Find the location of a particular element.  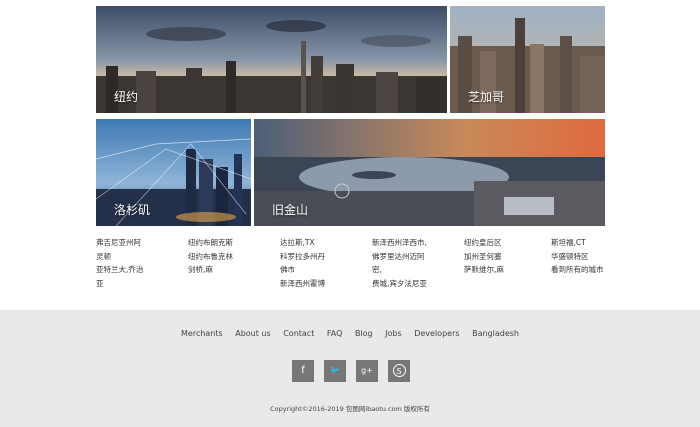

tile-label: 洛杉矶 is located at coordinates (132, 210).